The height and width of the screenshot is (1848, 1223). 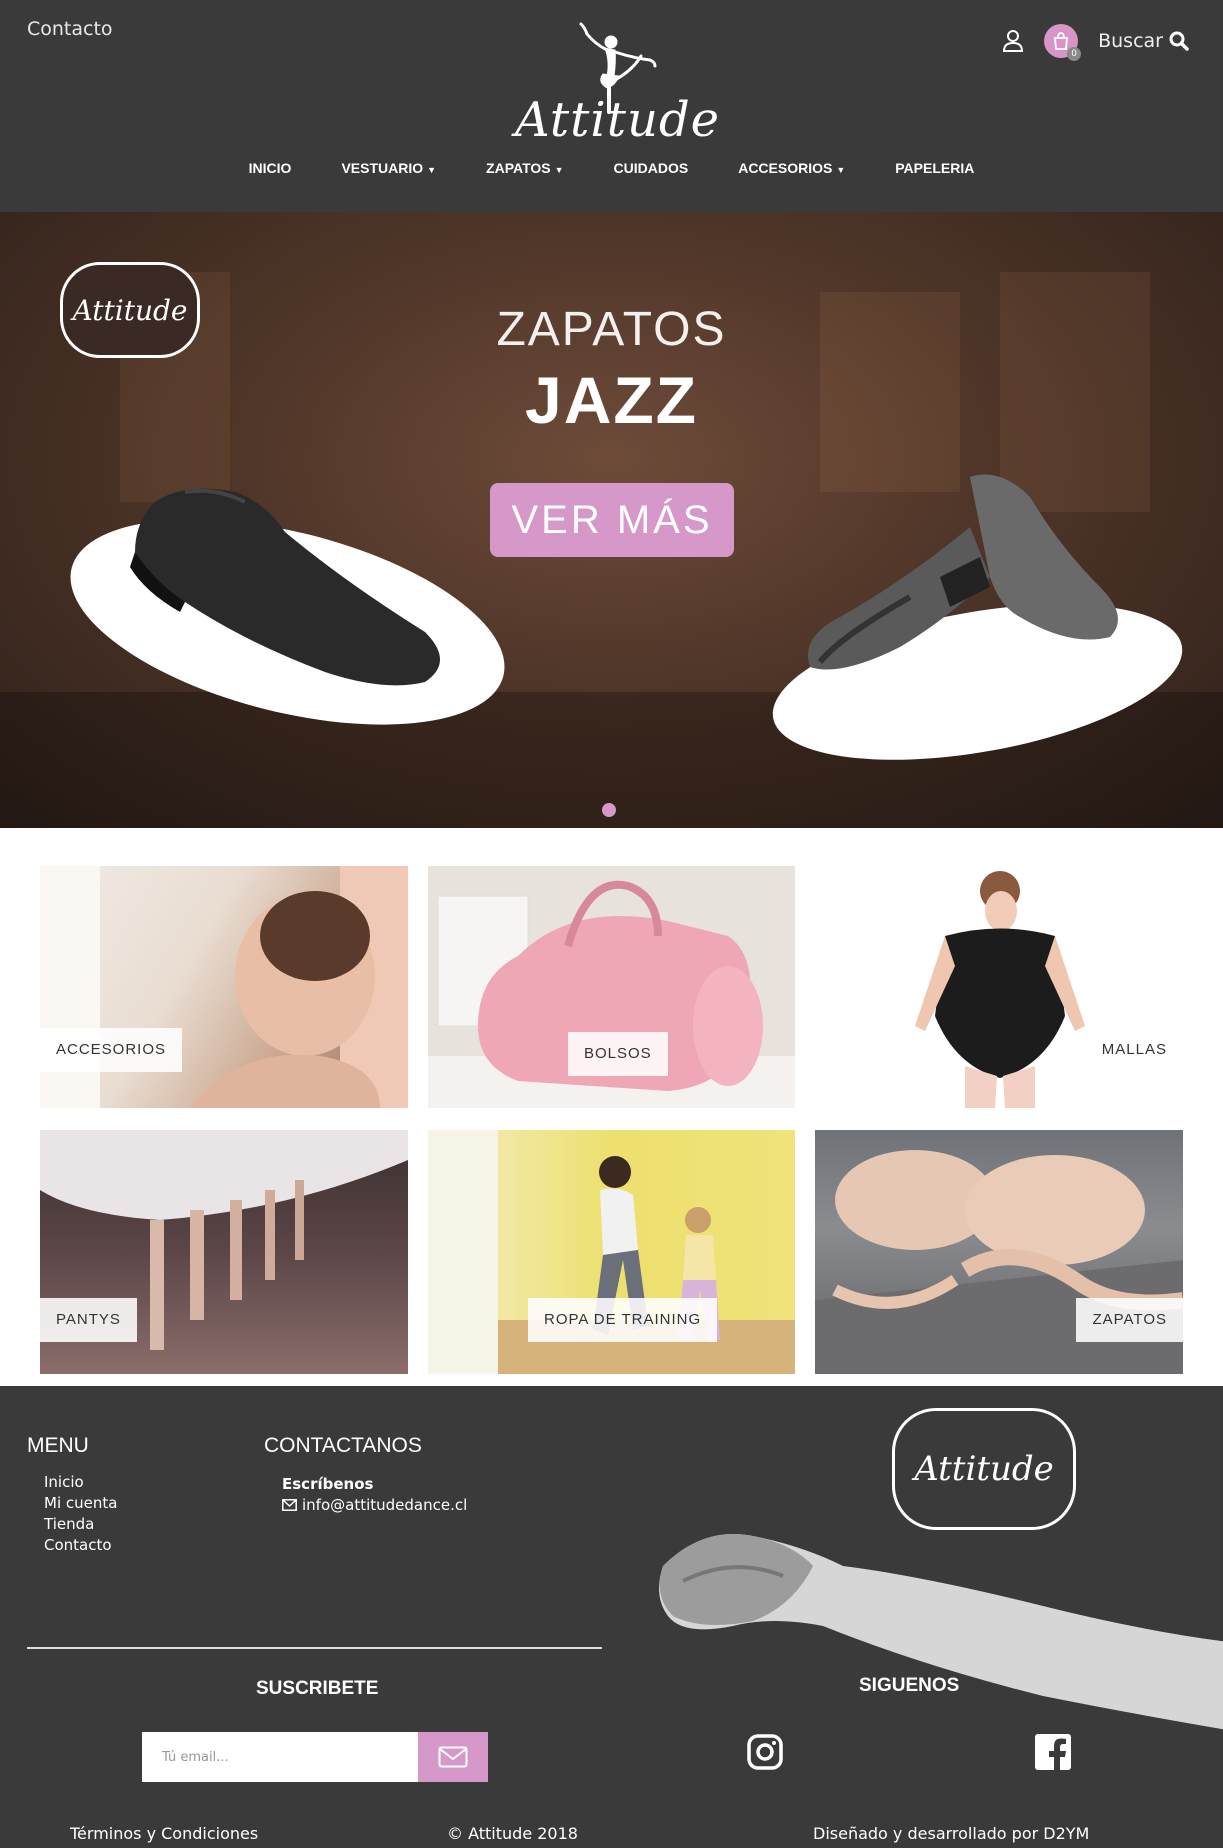 I want to click on nav-item-accesorios: ACCESORIOS ▼, so click(x=791, y=168).